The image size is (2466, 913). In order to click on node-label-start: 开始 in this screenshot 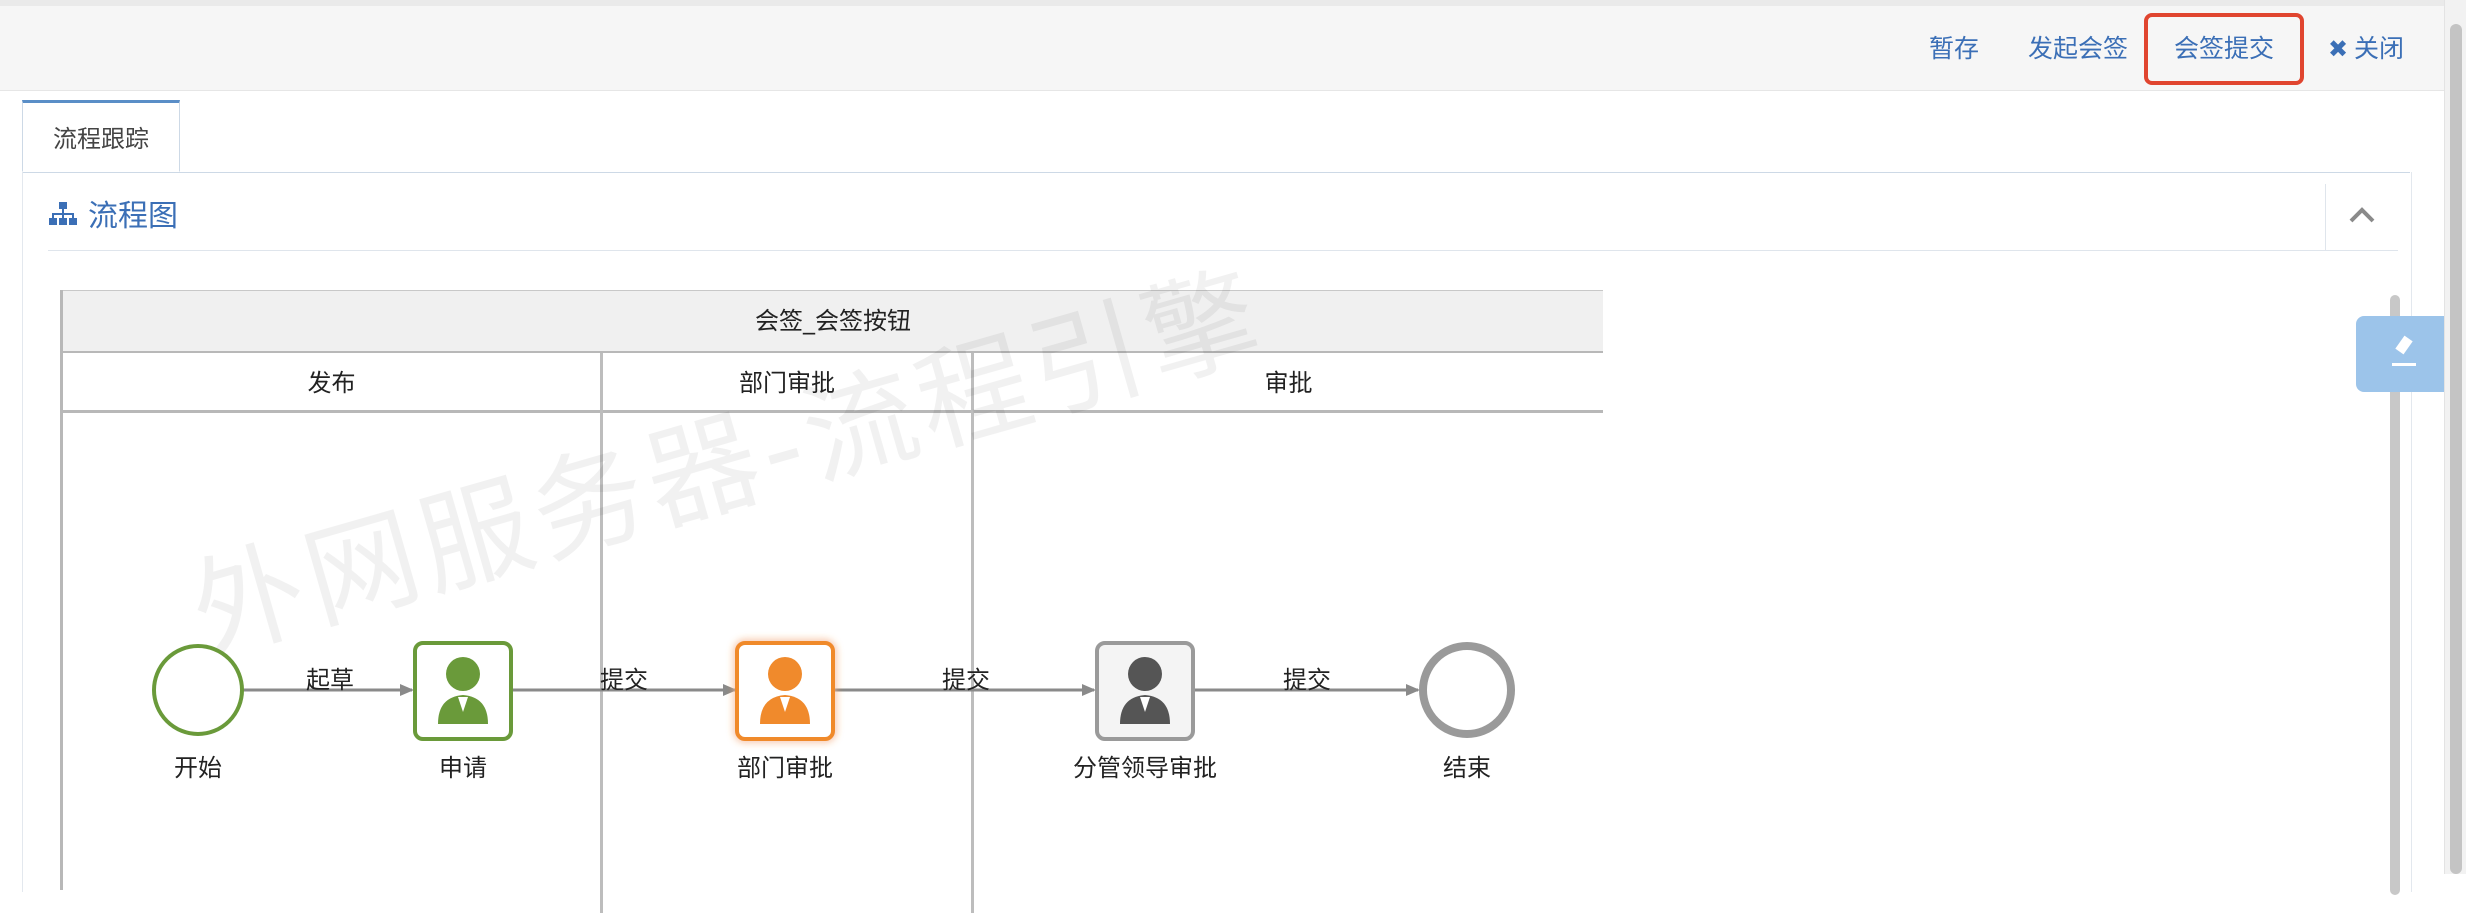, I will do `click(198, 768)`.